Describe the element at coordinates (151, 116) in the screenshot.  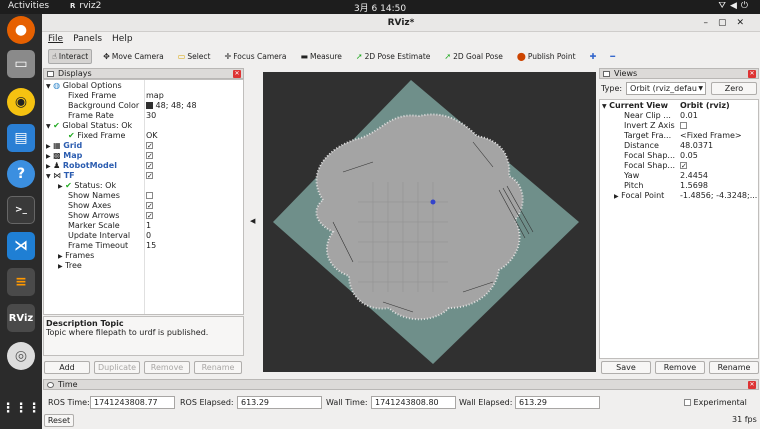
I see `frame-rate-value: 30` at that location.